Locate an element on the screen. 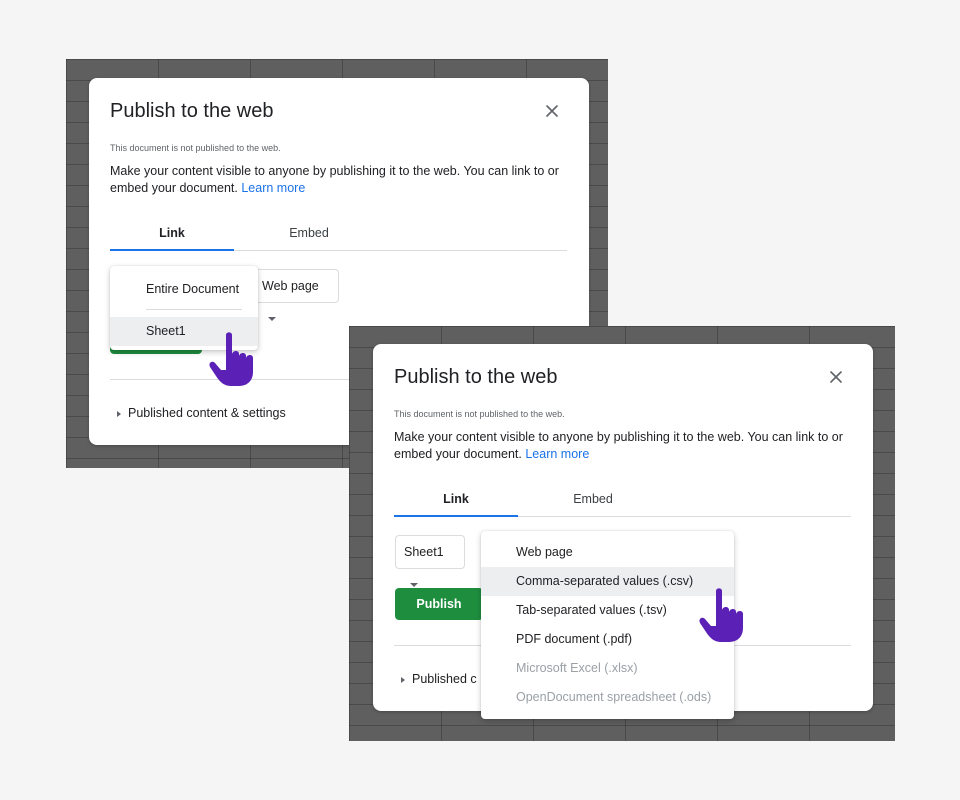 The image size is (960, 800). format-select: Web page is located at coordinates (296, 295).